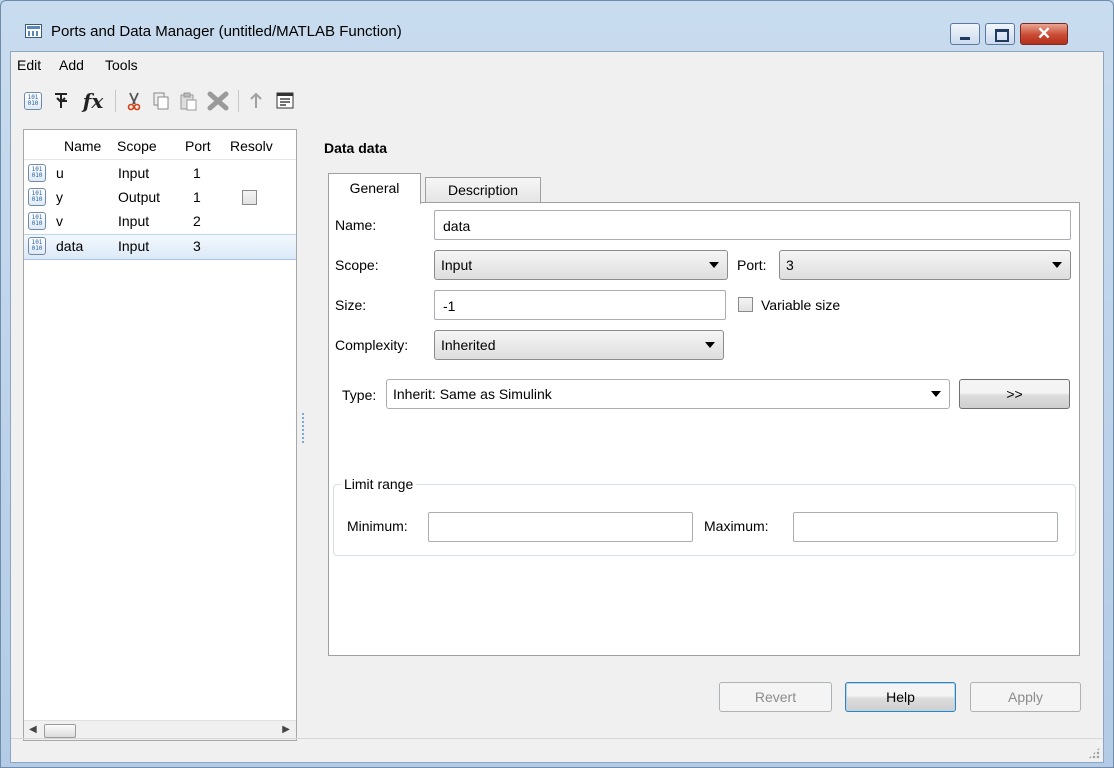 The image size is (1114, 768). Describe the element at coordinates (1014, 394) in the screenshot. I see `data-type-assistant-button: >>` at that location.